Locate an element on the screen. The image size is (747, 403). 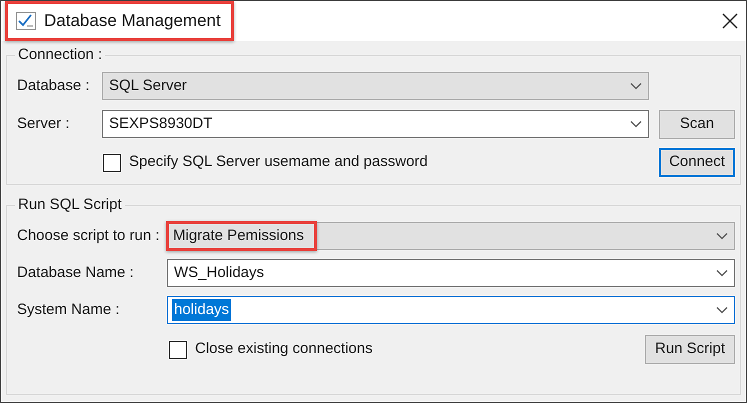
dropdown: SQL Server is located at coordinates (375, 86).